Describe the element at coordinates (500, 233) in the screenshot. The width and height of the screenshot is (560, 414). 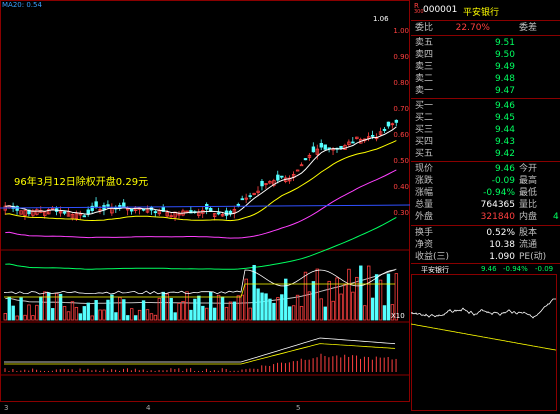
I see `fin-value: 0.52%` at that location.